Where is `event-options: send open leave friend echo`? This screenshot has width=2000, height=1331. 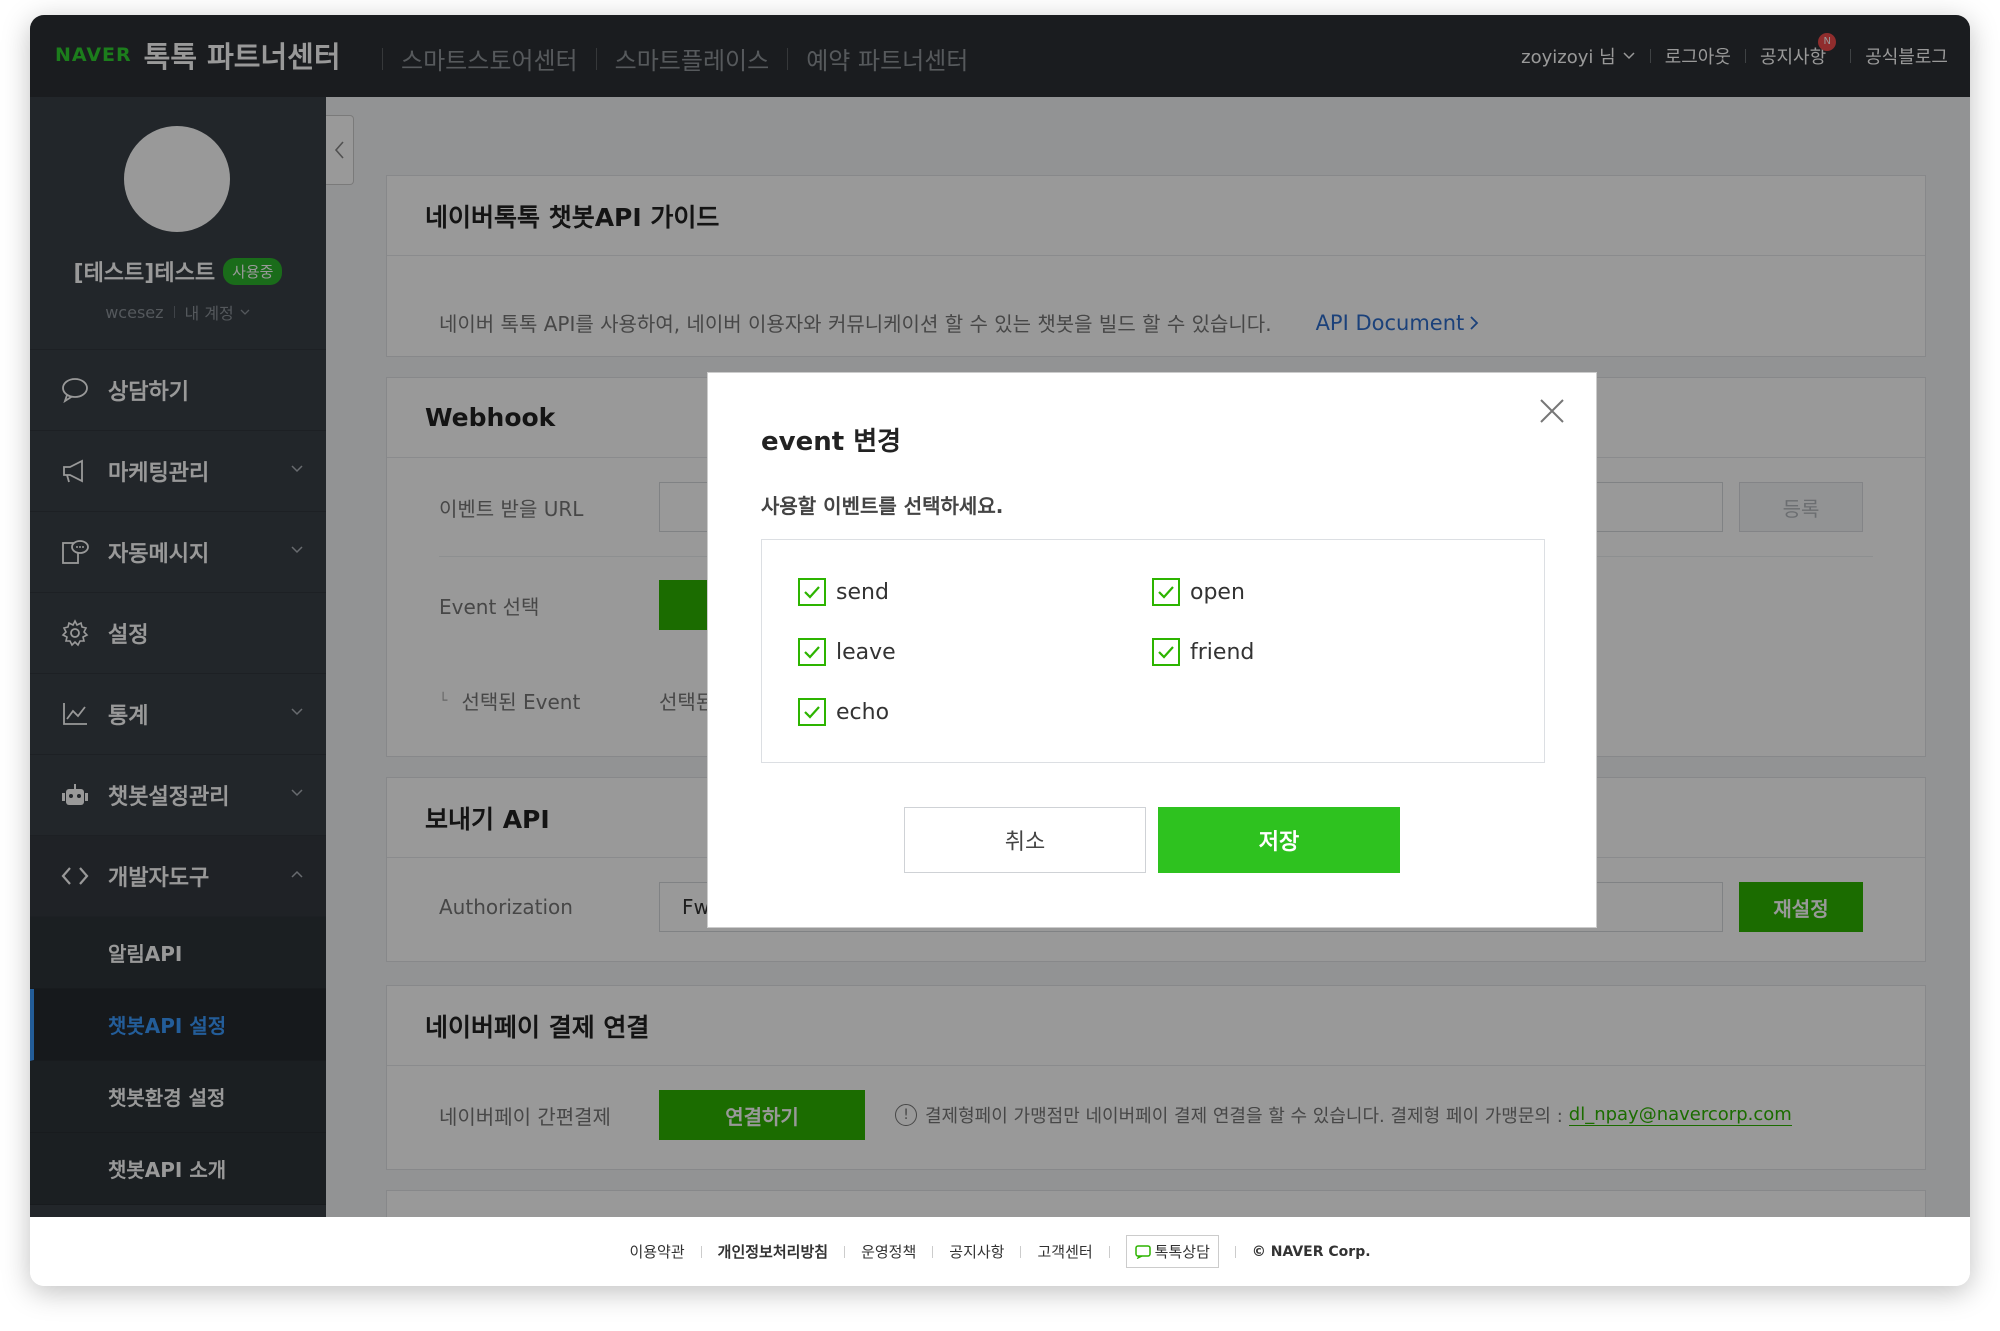
event-options: send open leave friend echo is located at coordinates (1153, 651).